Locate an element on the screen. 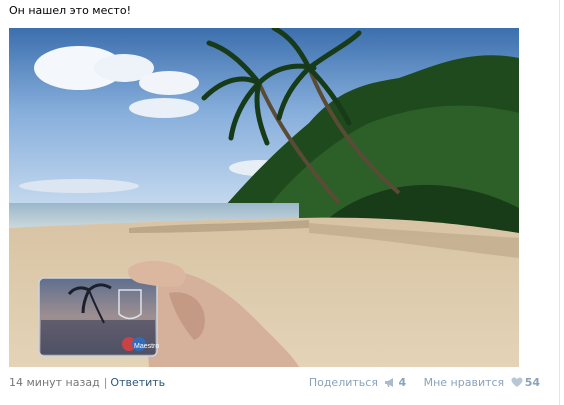  megaphone-icon is located at coordinates (390, 384).